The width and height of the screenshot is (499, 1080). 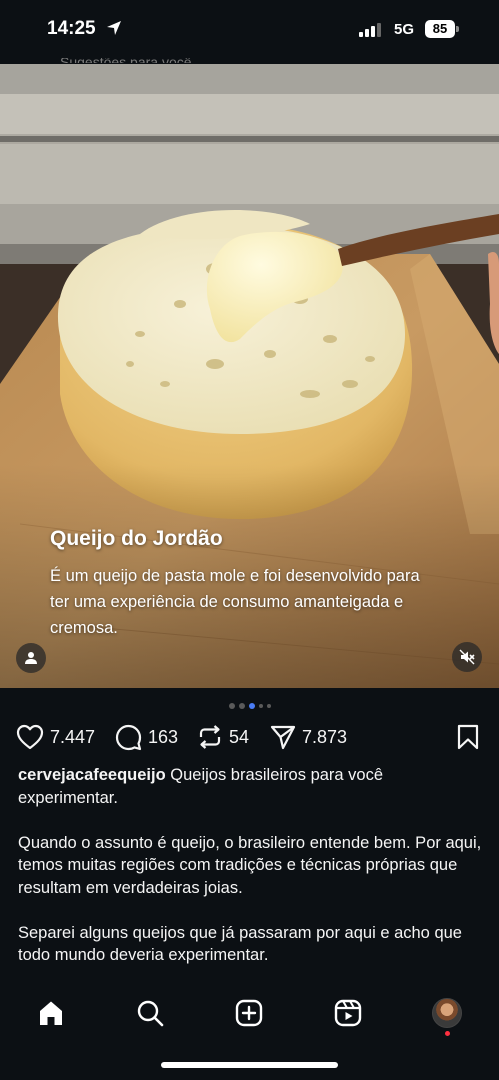 I want to click on like-button: 7.447, so click(x=55, y=737).